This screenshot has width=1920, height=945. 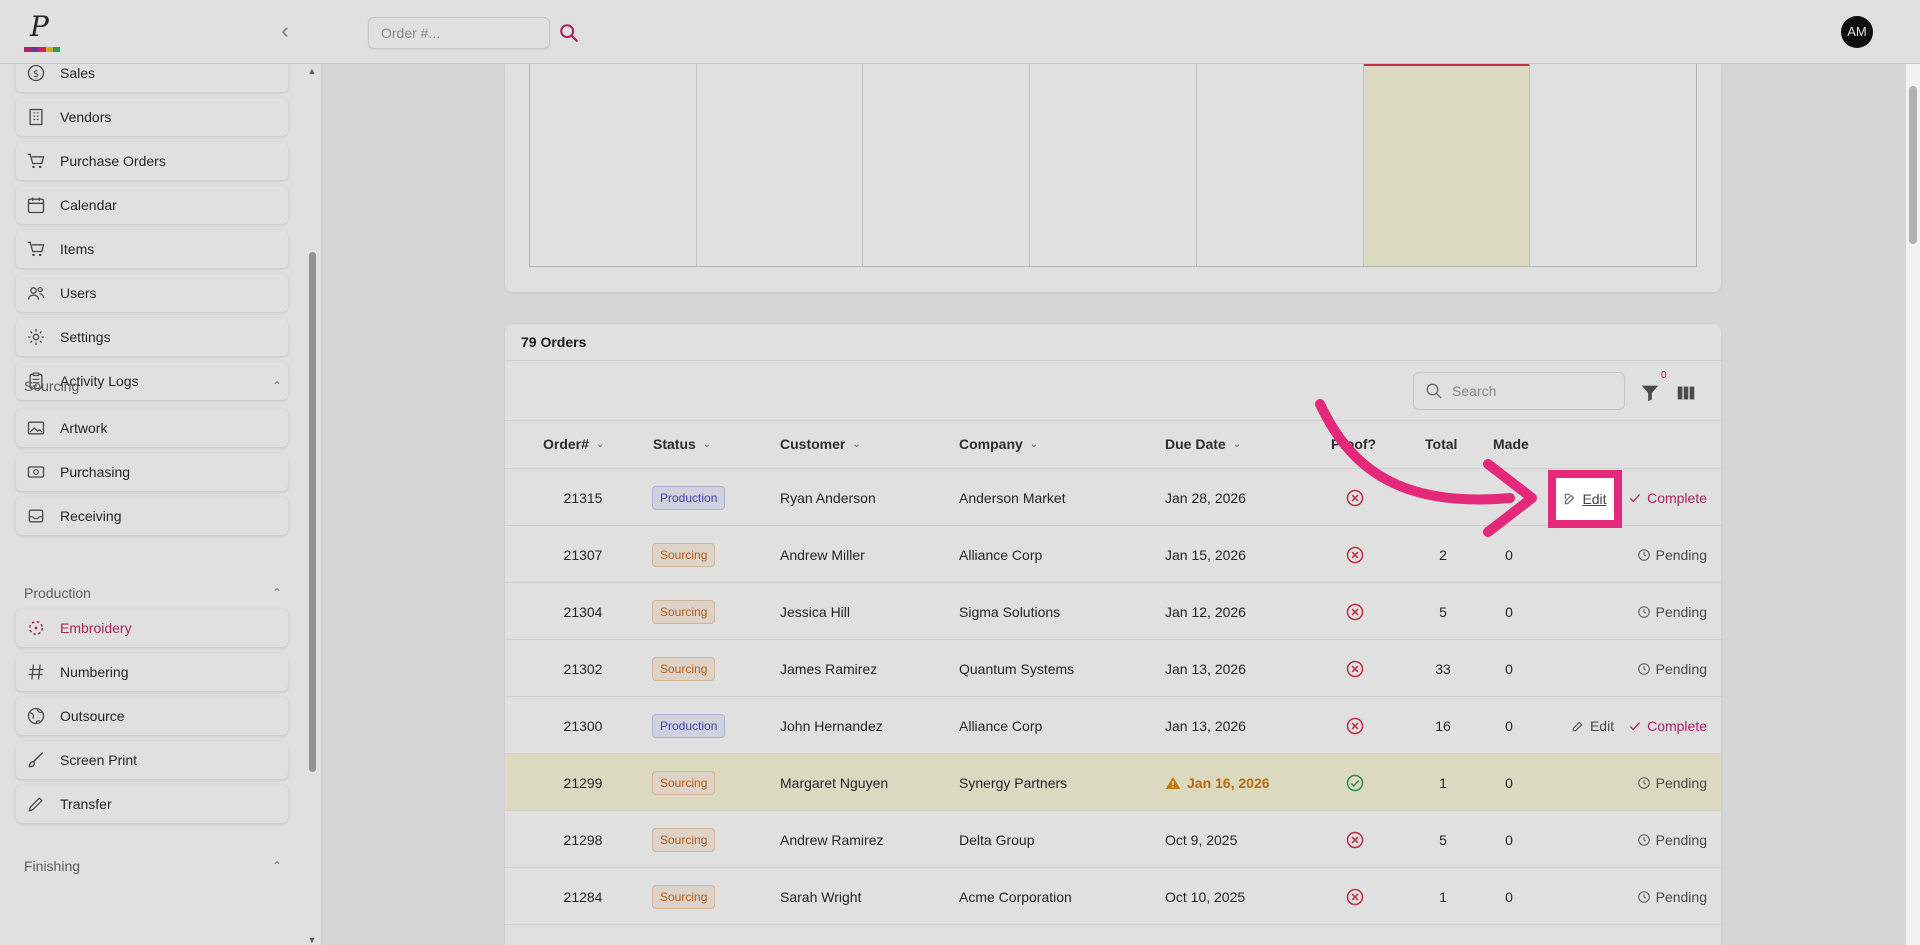 What do you see at coordinates (1519, 391) in the screenshot?
I see `orders-search-input` at bounding box center [1519, 391].